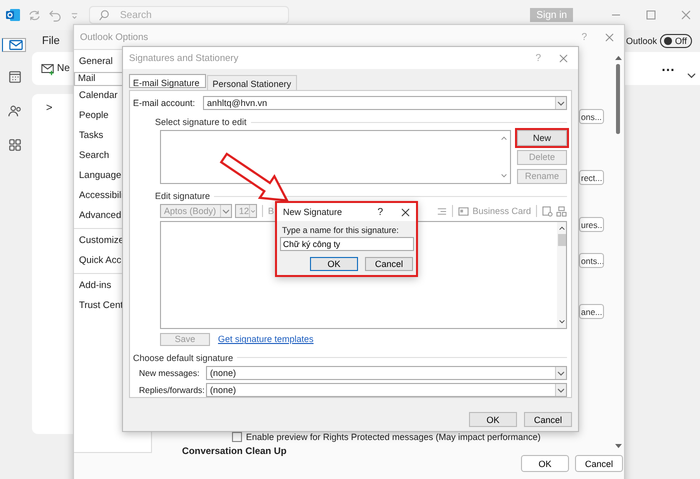 This screenshot has height=479, width=700. What do you see at coordinates (169, 373) in the screenshot?
I see `field-label: New messages:` at bounding box center [169, 373].